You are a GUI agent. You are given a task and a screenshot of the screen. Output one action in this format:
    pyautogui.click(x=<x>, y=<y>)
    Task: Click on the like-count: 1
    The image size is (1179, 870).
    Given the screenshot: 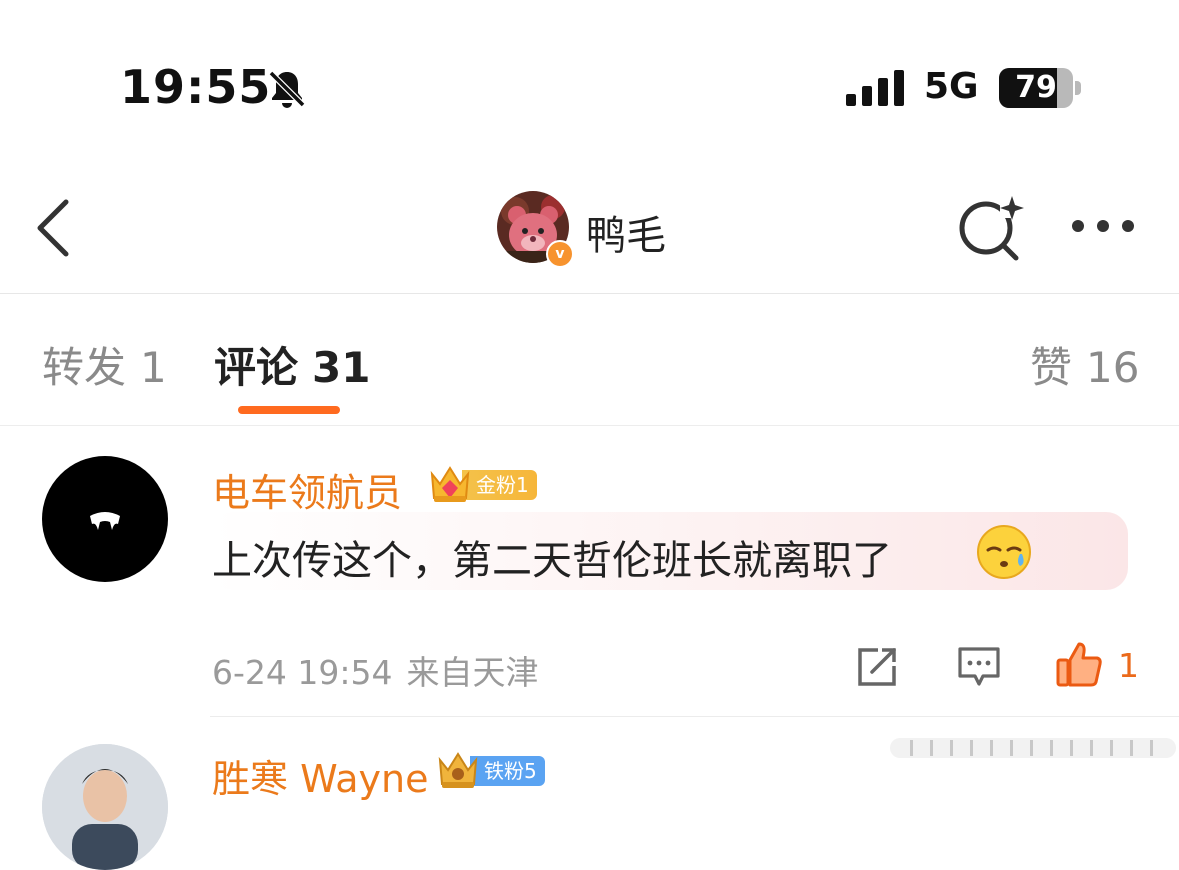 What is the action you would take?
    pyautogui.click(x=1128, y=665)
    